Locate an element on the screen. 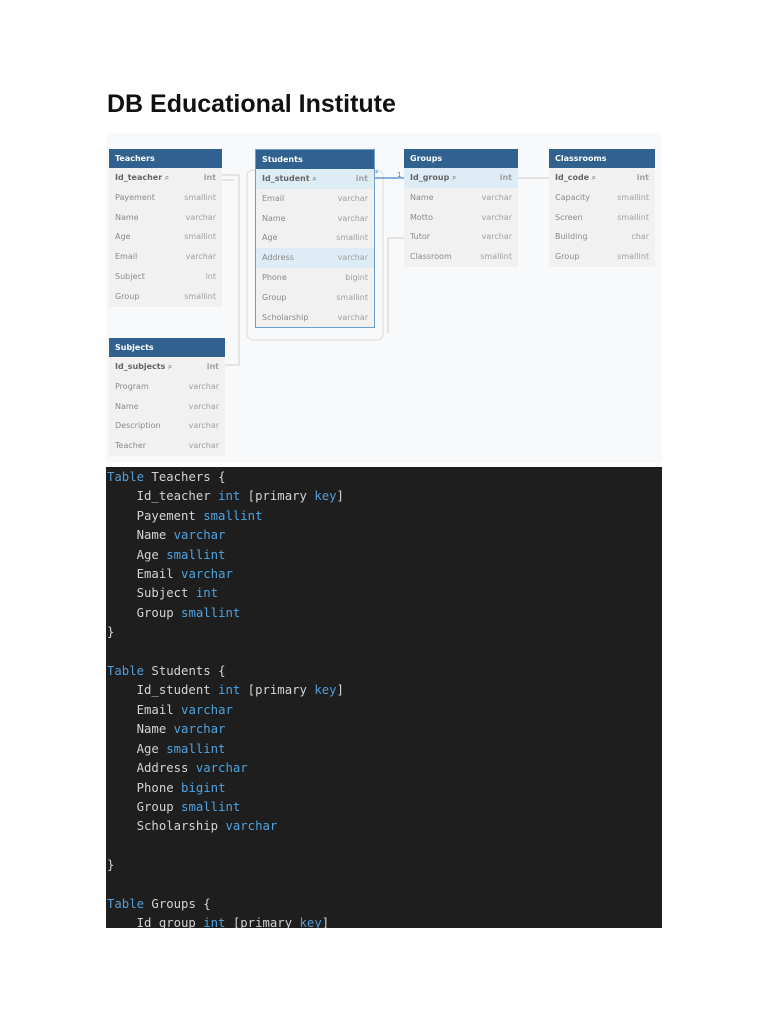 The image size is (768, 1024). field-name: Name is located at coordinates (422, 198).